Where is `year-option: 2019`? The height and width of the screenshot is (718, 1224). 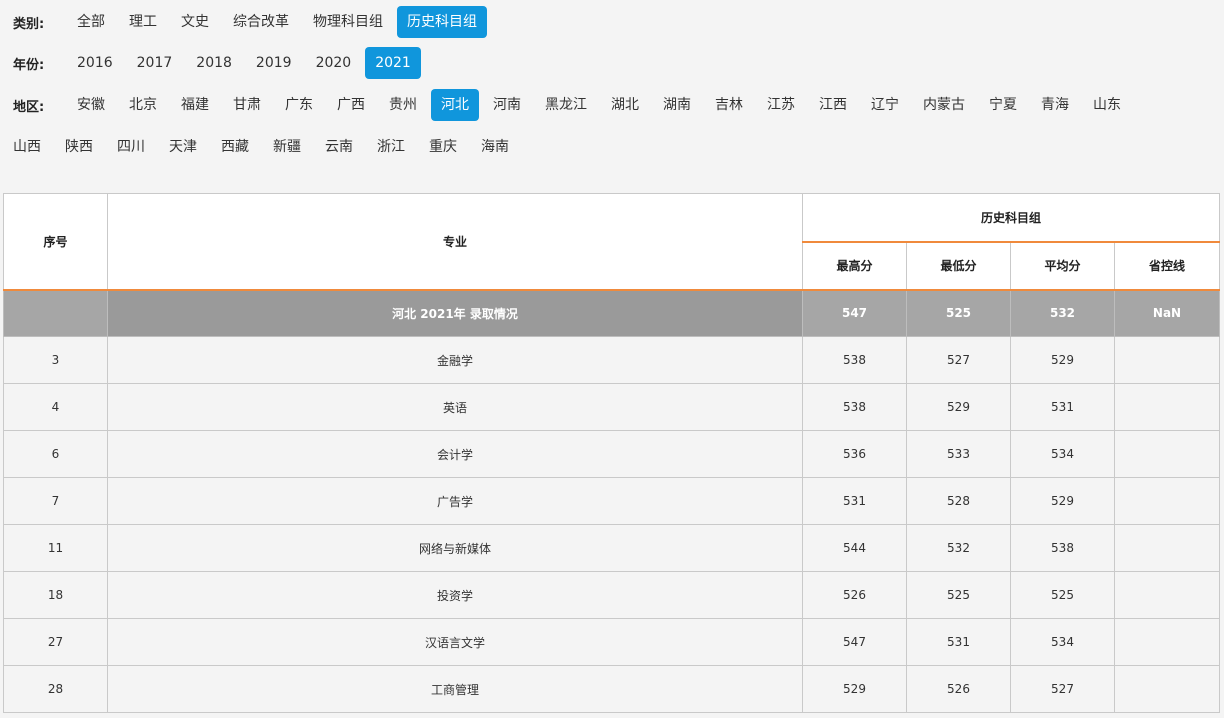 year-option: 2019 is located at coordinates (274, 63).